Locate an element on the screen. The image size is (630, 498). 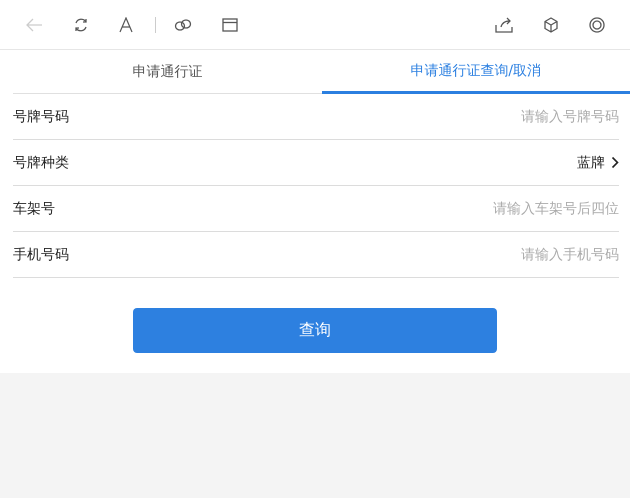
query-button: 查询 is located at coordinates (315, 330).